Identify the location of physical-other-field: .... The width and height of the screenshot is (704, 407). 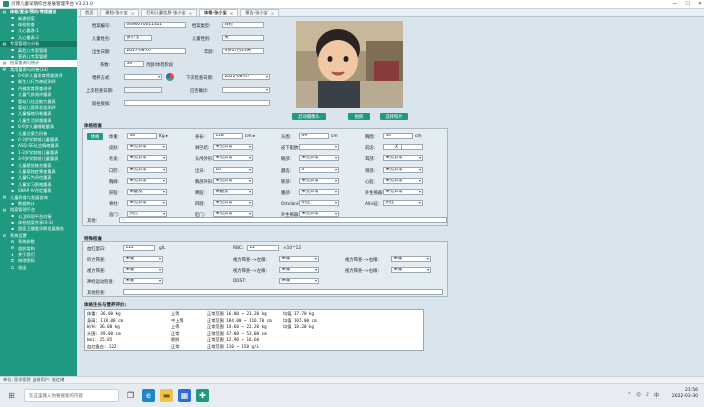
(283, 220).